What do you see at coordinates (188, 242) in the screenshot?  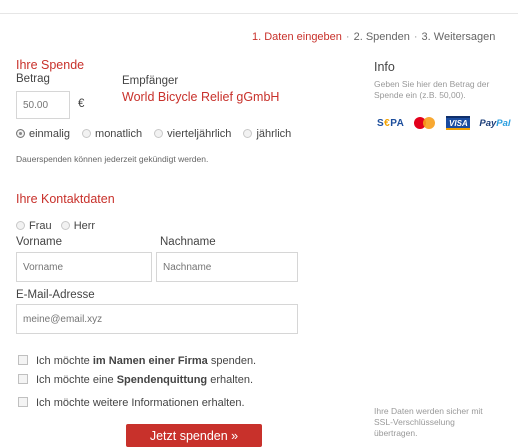 I see `lastname-label: Nachname` at bounding box center [188, 242].